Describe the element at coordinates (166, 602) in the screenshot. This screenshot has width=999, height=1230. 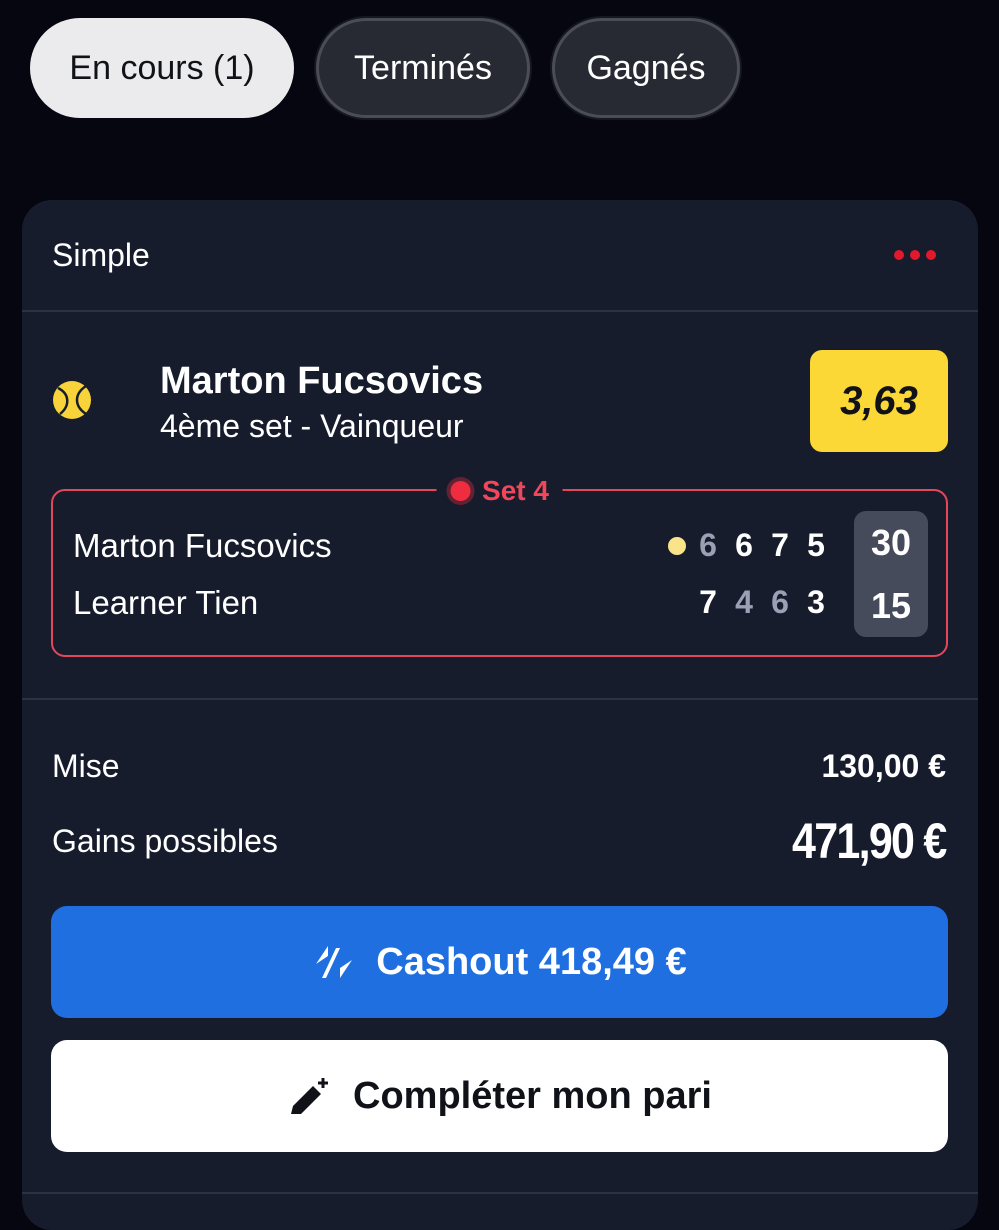
I see `player-name-2: Learner Tien` at that location.